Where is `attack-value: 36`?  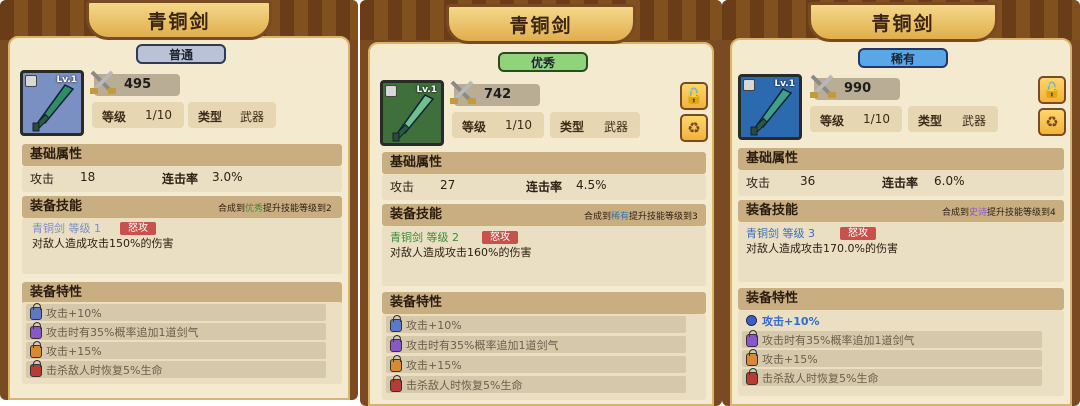
attack-value: 36 is located at coordinates (808, 181).